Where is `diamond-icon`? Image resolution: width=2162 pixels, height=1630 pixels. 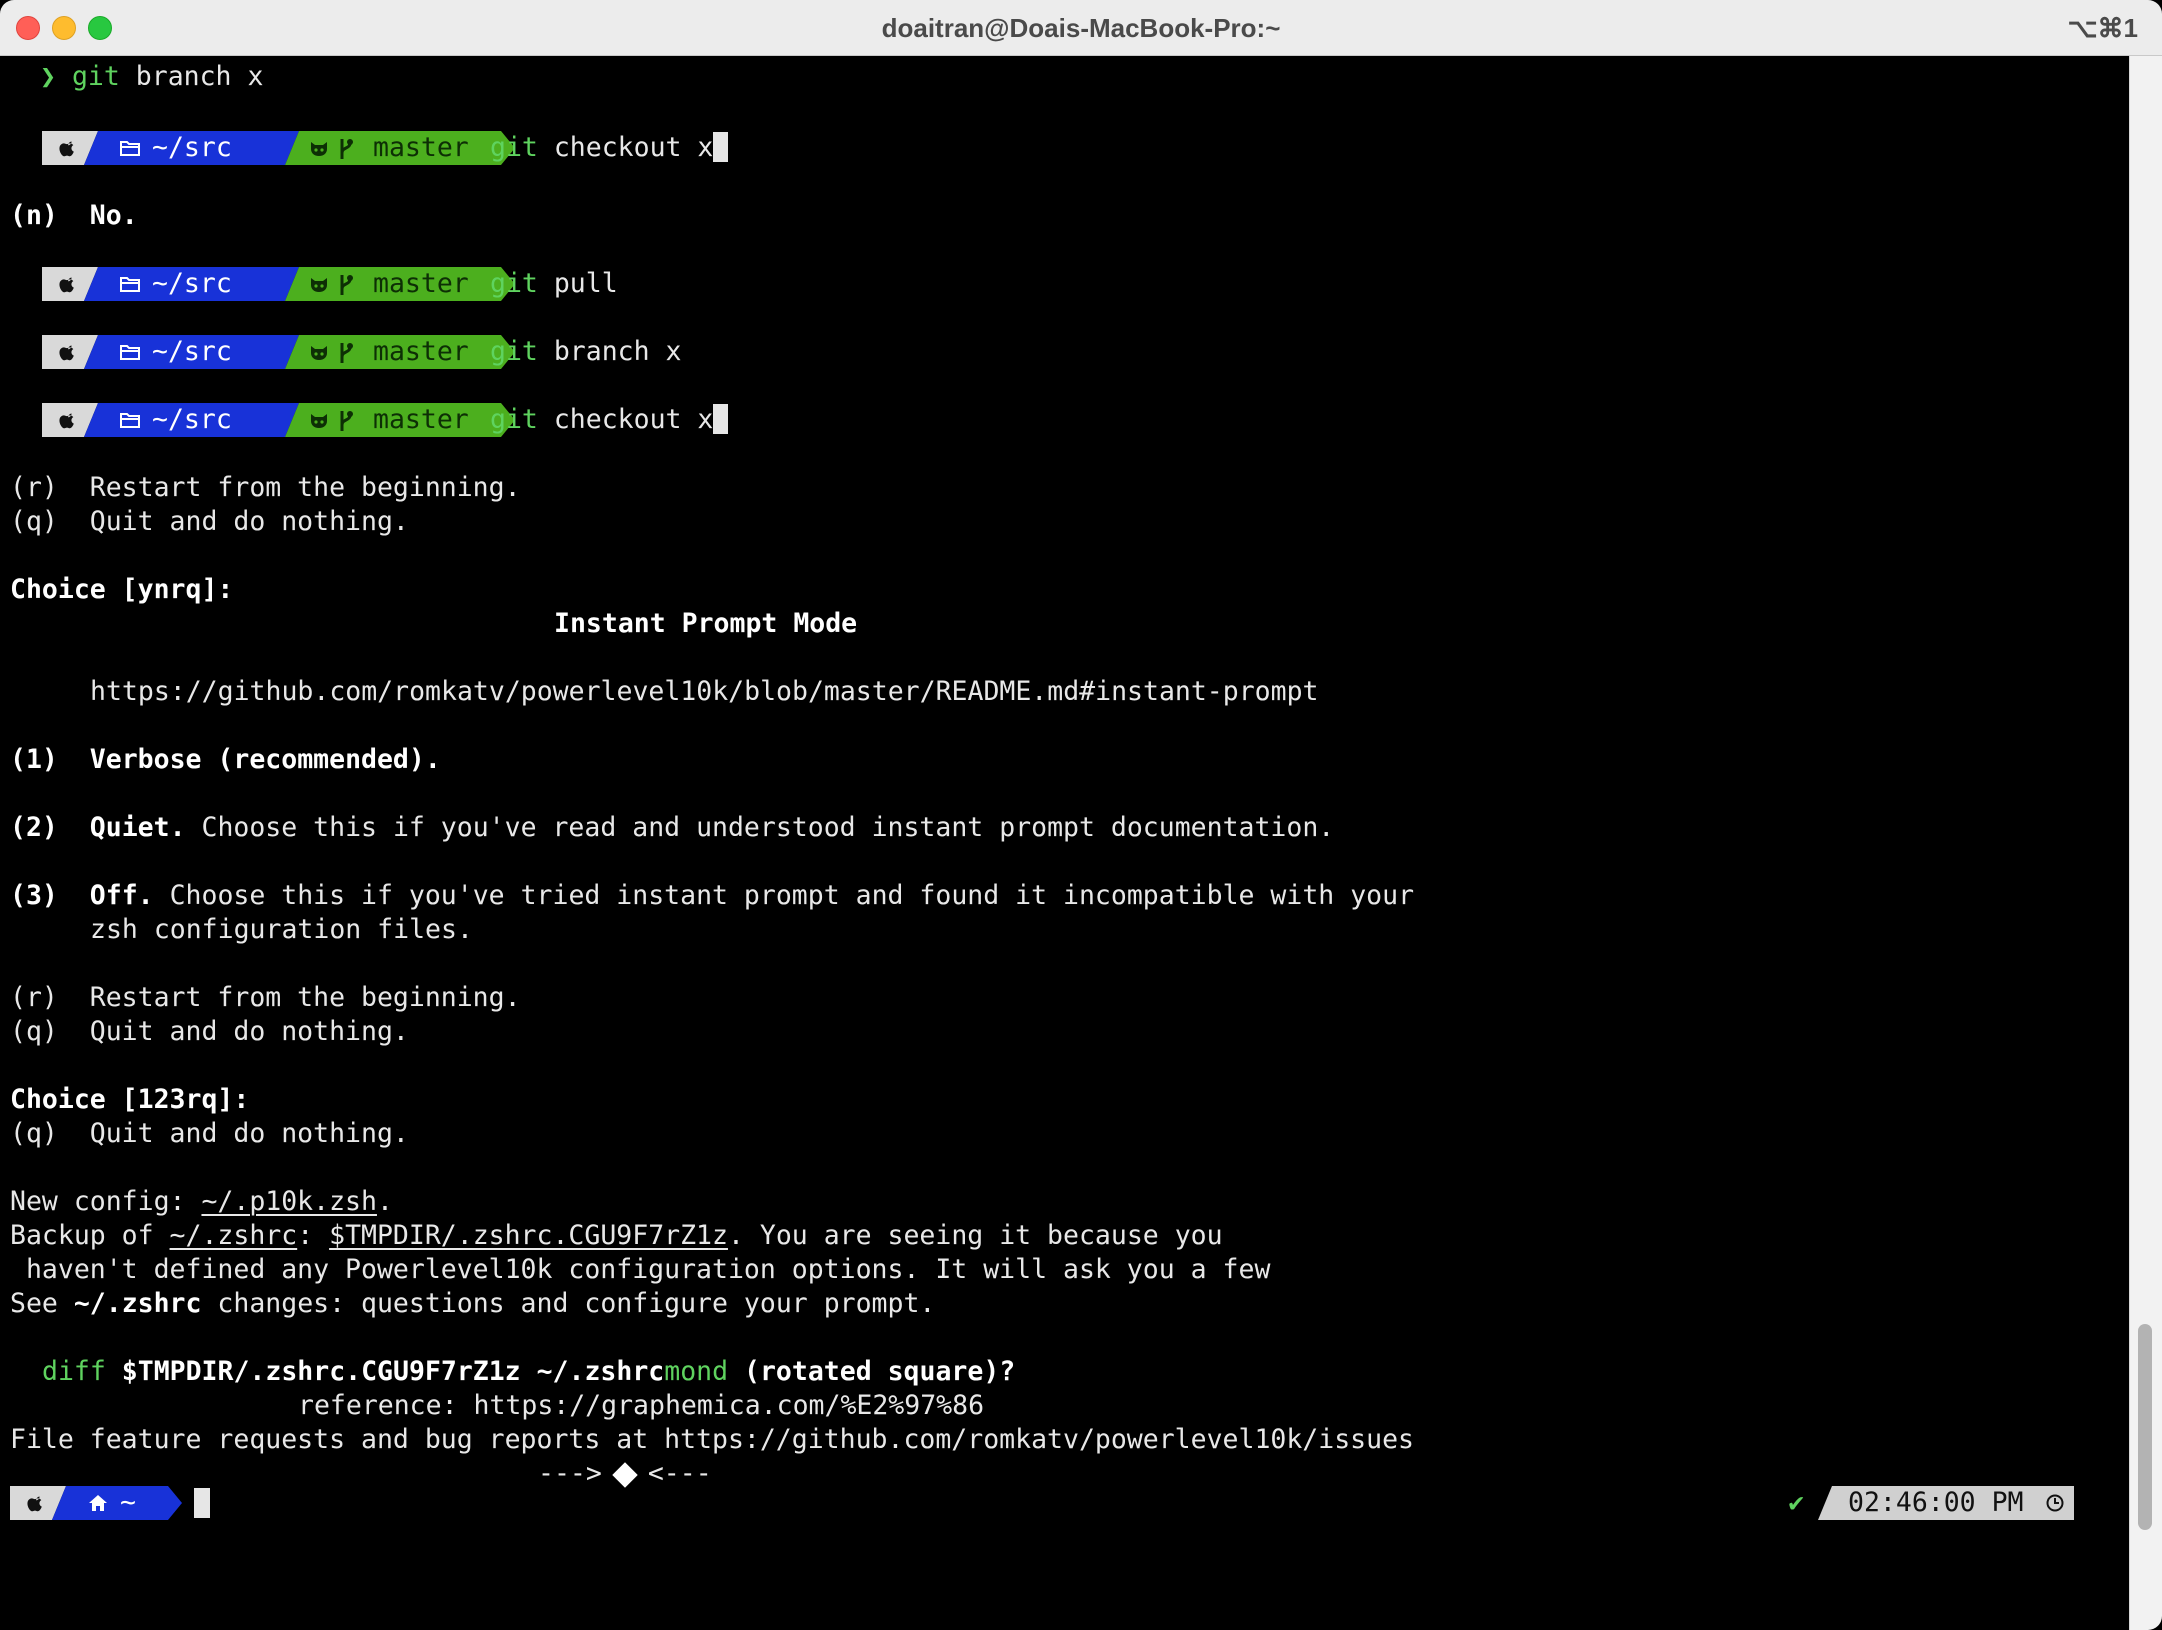 diamond-icon is located at coordinates (625, 1474).